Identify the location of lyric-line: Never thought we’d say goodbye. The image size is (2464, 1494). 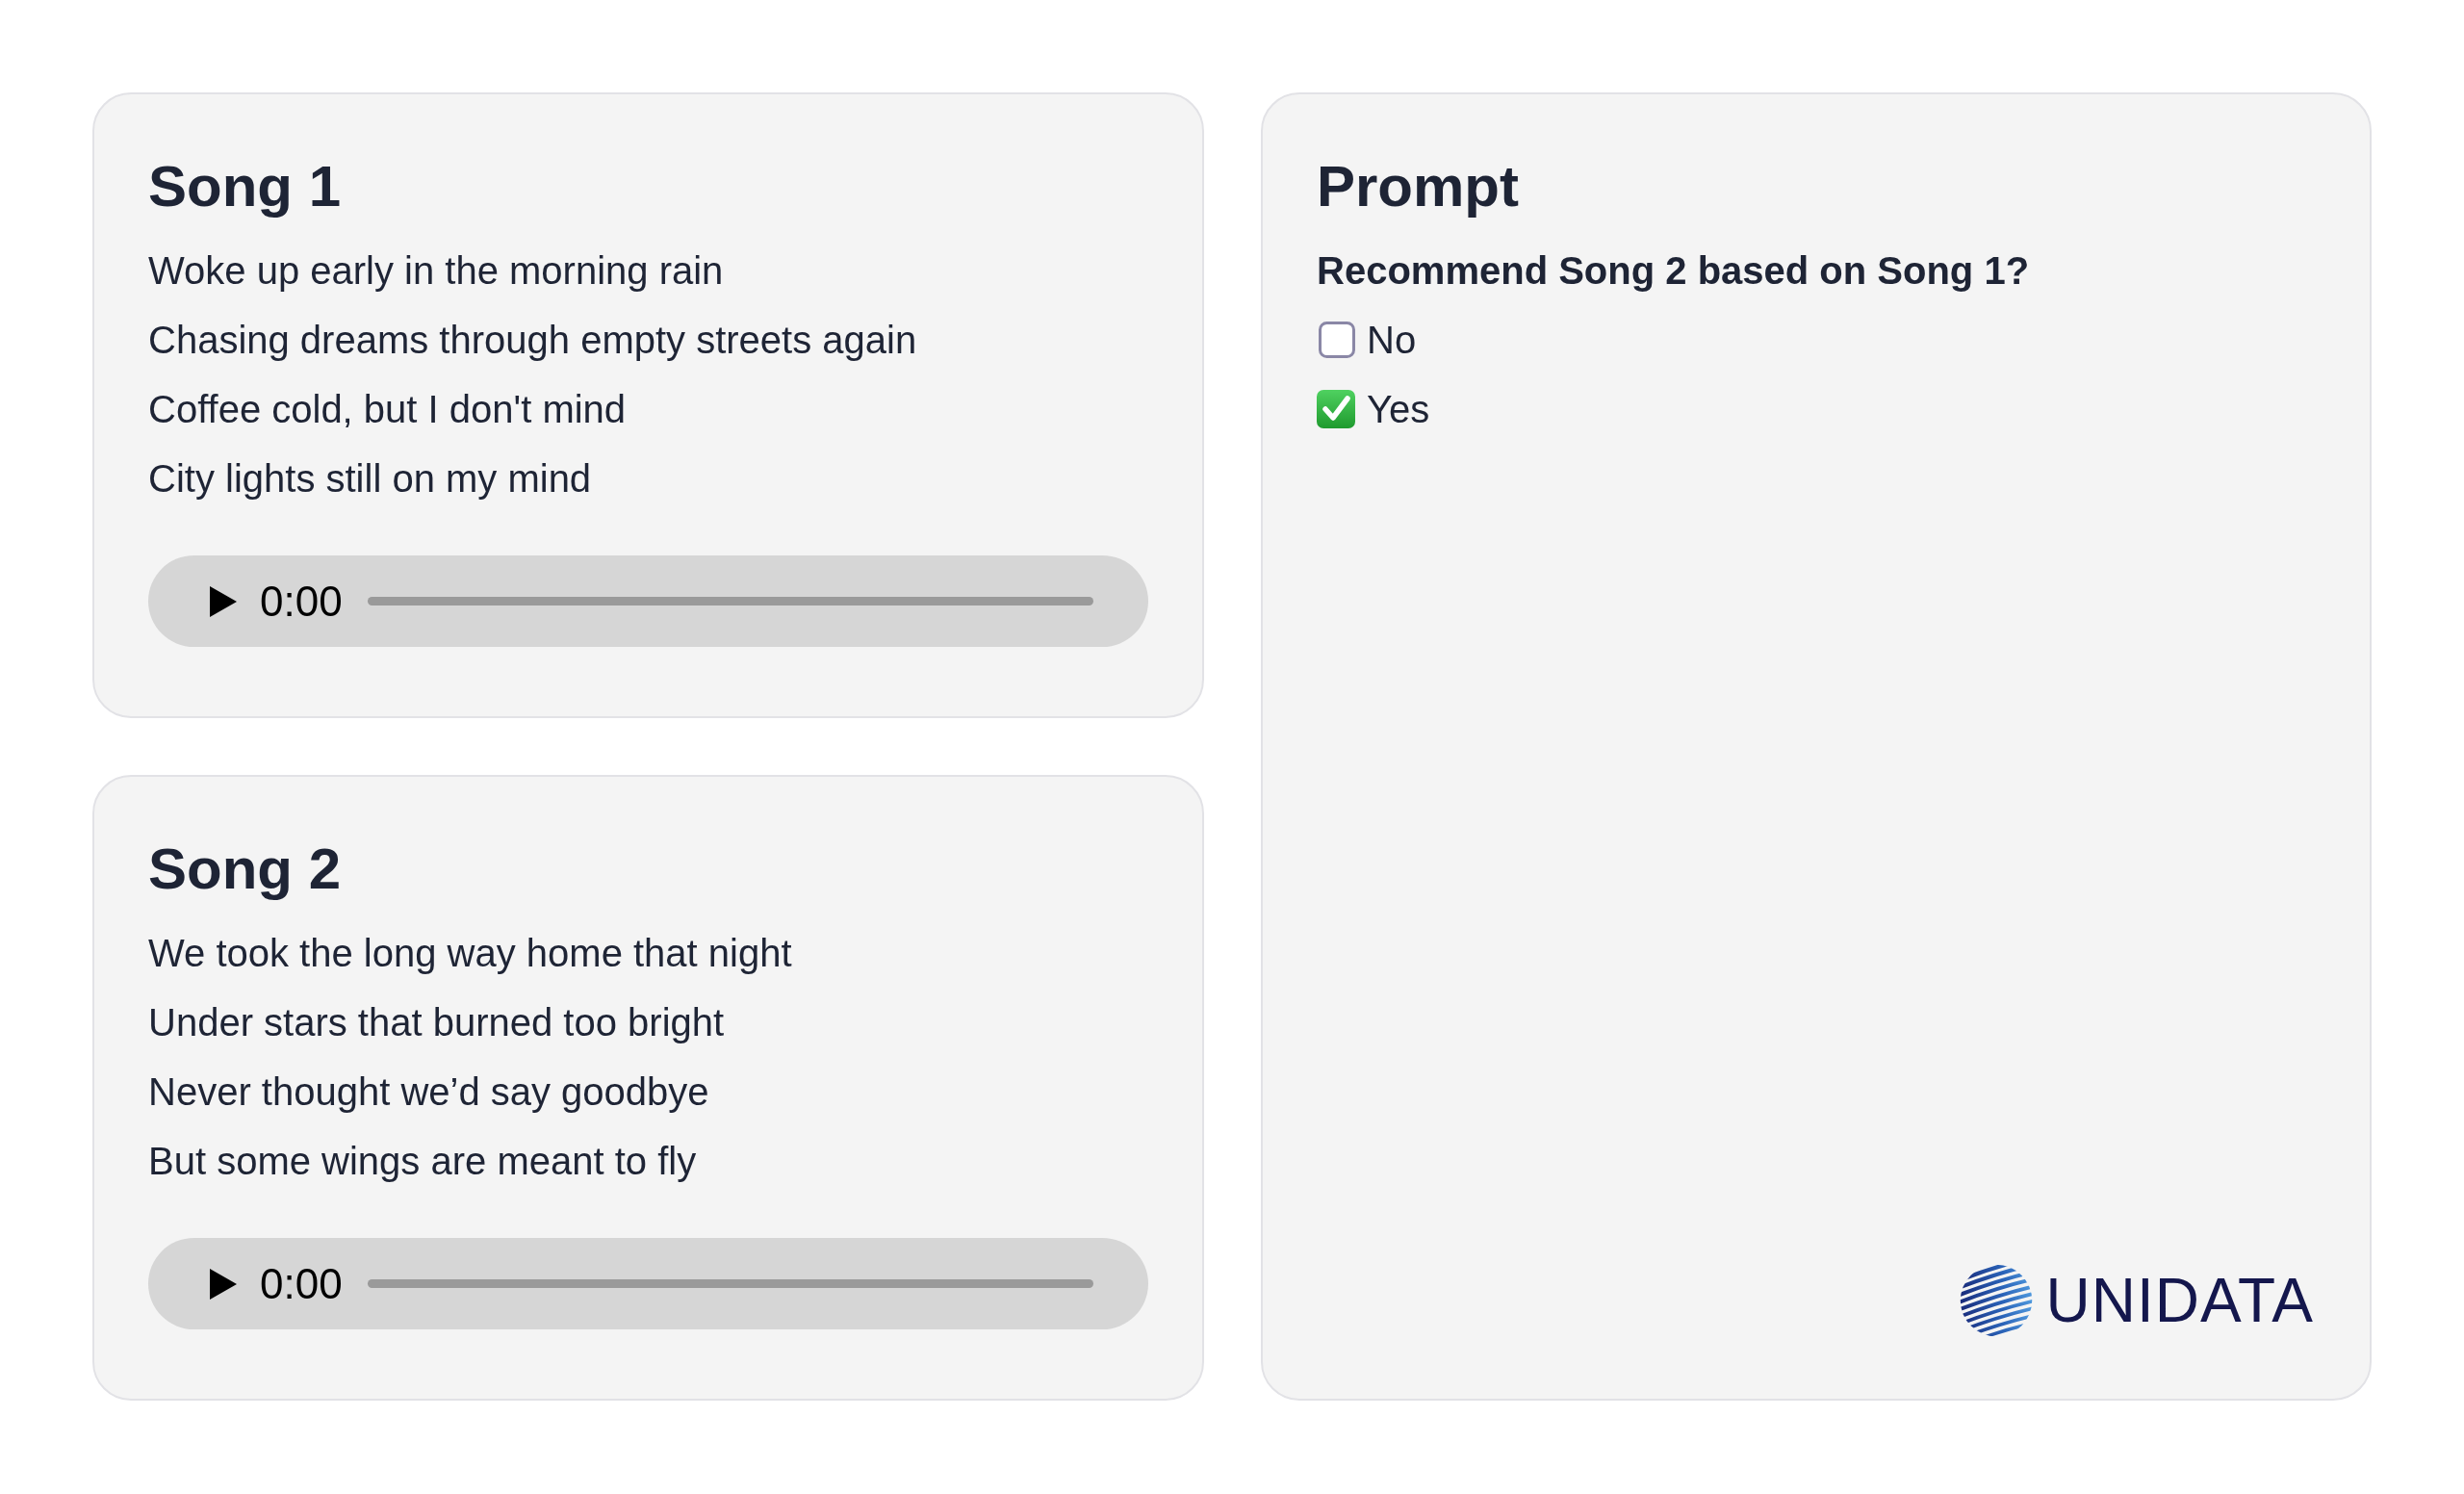
(428, 1092).